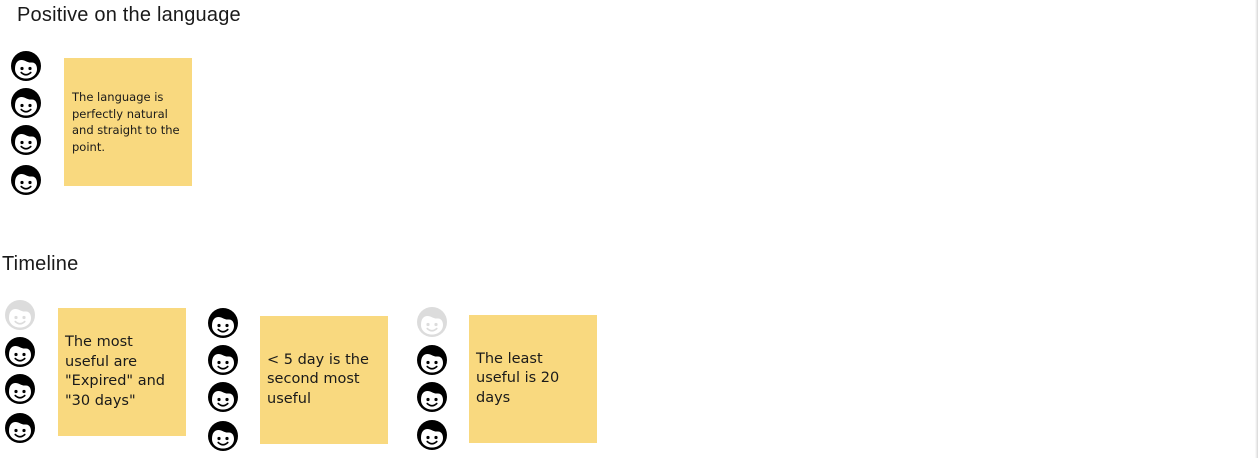  What do you see at coordinates (318, 379) in the screenshot?
I see `sticky-note-text: < 5 day is the second most useful` at bounding box center [318, 379].